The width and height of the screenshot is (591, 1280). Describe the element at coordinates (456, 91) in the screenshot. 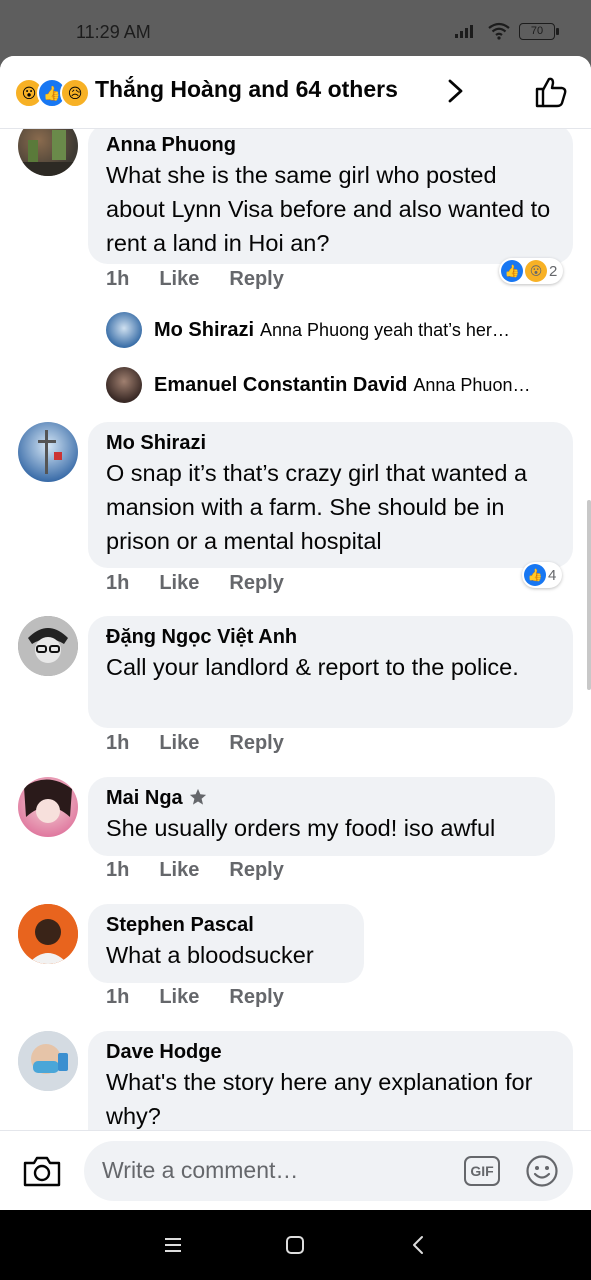

I see `chevron-right-icon` at that location.